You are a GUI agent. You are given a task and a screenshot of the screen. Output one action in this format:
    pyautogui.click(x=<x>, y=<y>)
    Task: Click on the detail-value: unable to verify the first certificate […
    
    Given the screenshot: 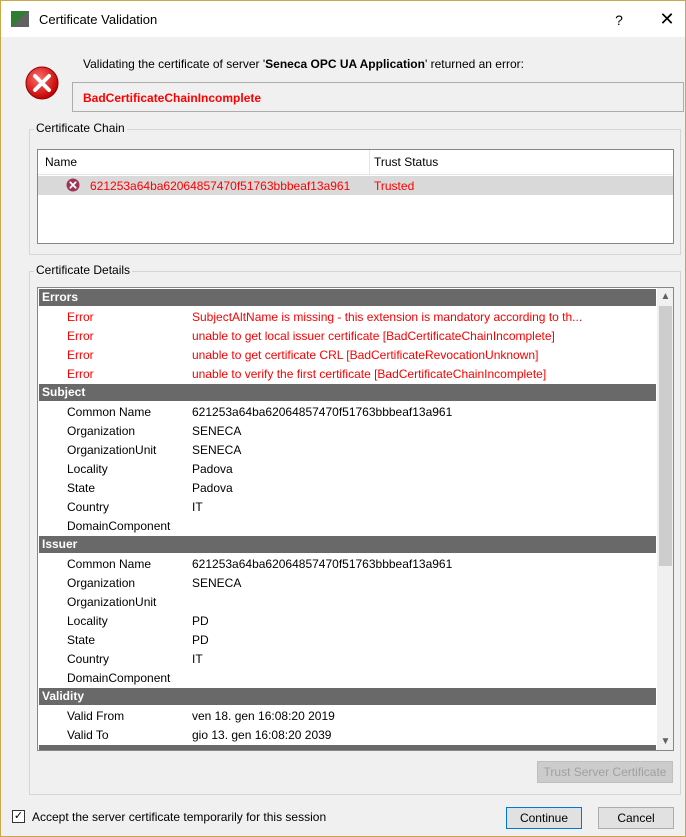 What is the action you would take?
    pyautogui.click(x=369, y=374)
    